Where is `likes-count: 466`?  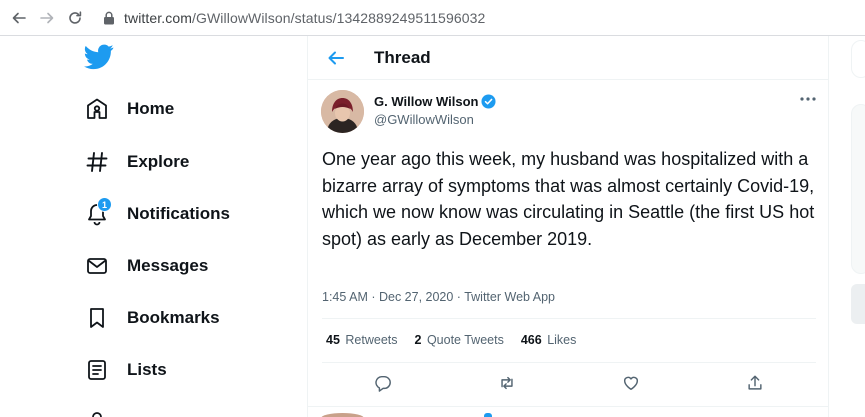
likes-count: 466 is located at coordinates (531, 340).